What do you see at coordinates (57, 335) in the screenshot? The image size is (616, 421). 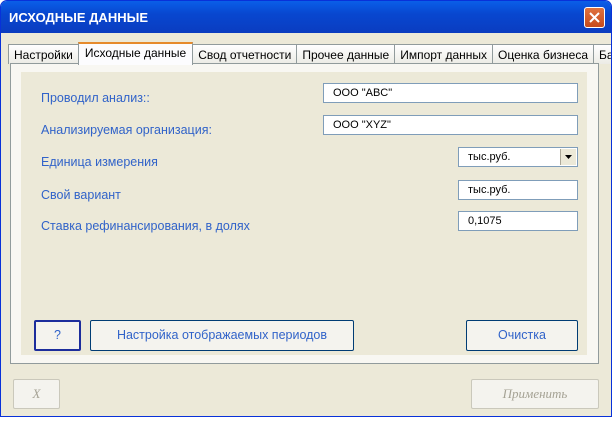 I see `help-button: ?` at bounding box center [57, 335].